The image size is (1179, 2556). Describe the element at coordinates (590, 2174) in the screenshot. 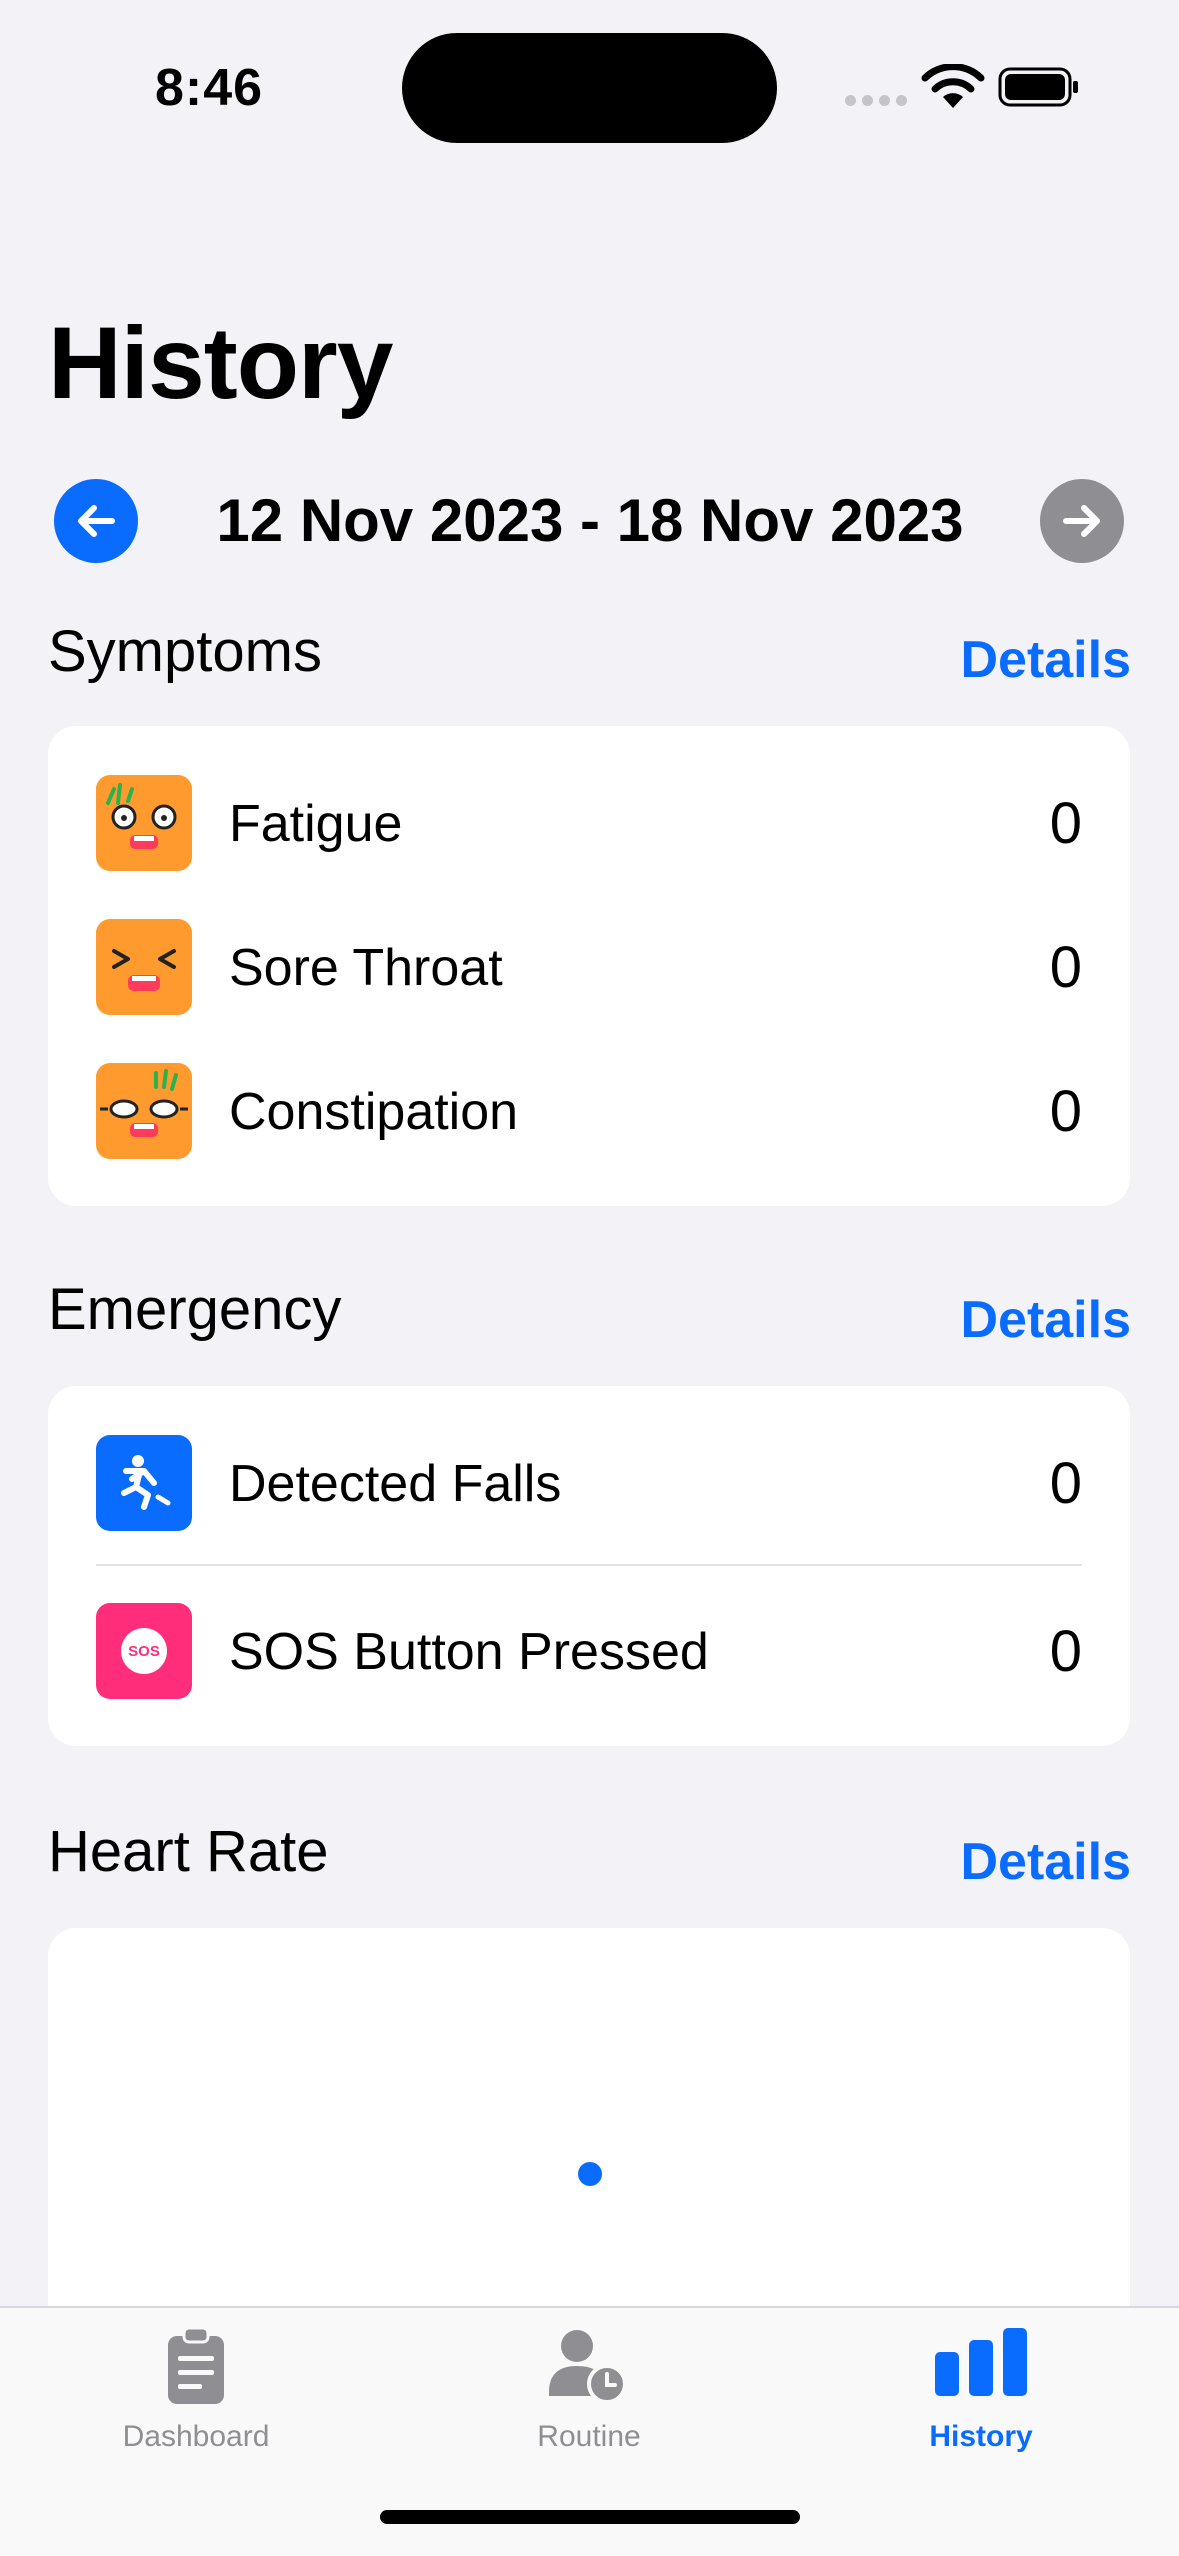

I see `loading-indicator` at that location.